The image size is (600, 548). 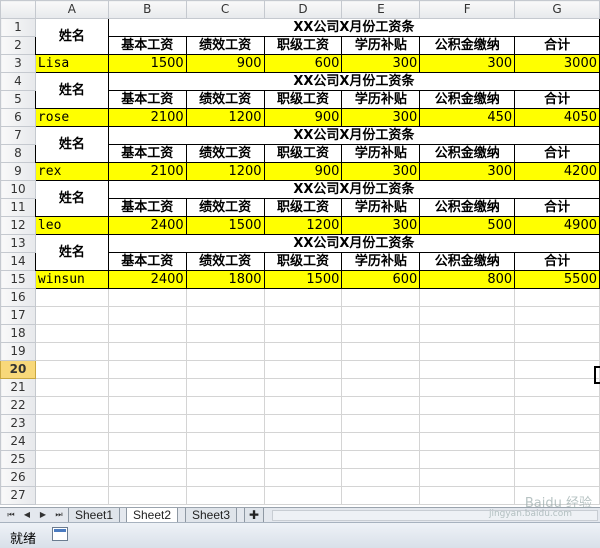 What do you see at coordinates (557, 225) in the screenshot?
I see `salary-value-cell: 4900` at bounding box center [557, 225].